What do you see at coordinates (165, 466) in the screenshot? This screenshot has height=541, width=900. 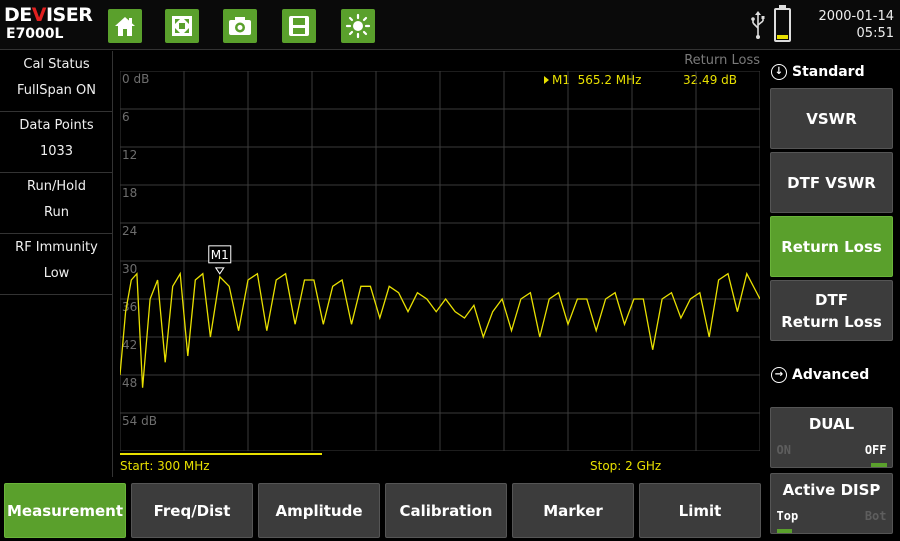 I see `start-frequency: Start: 300 MHz` at bounding box center [165, 466].